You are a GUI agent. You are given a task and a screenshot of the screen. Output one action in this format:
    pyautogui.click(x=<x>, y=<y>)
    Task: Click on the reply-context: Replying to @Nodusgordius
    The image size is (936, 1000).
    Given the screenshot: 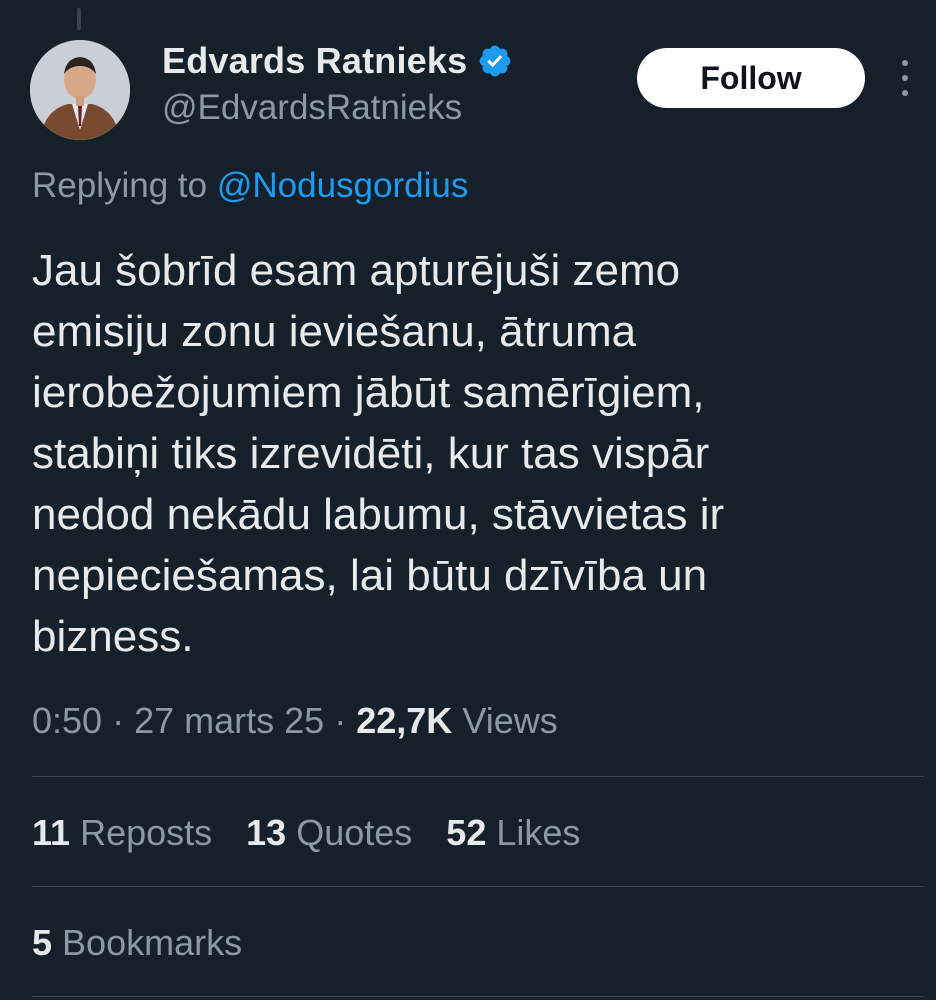 What is the action you would take?
    pyautogui.click(x=250, y=186)
    